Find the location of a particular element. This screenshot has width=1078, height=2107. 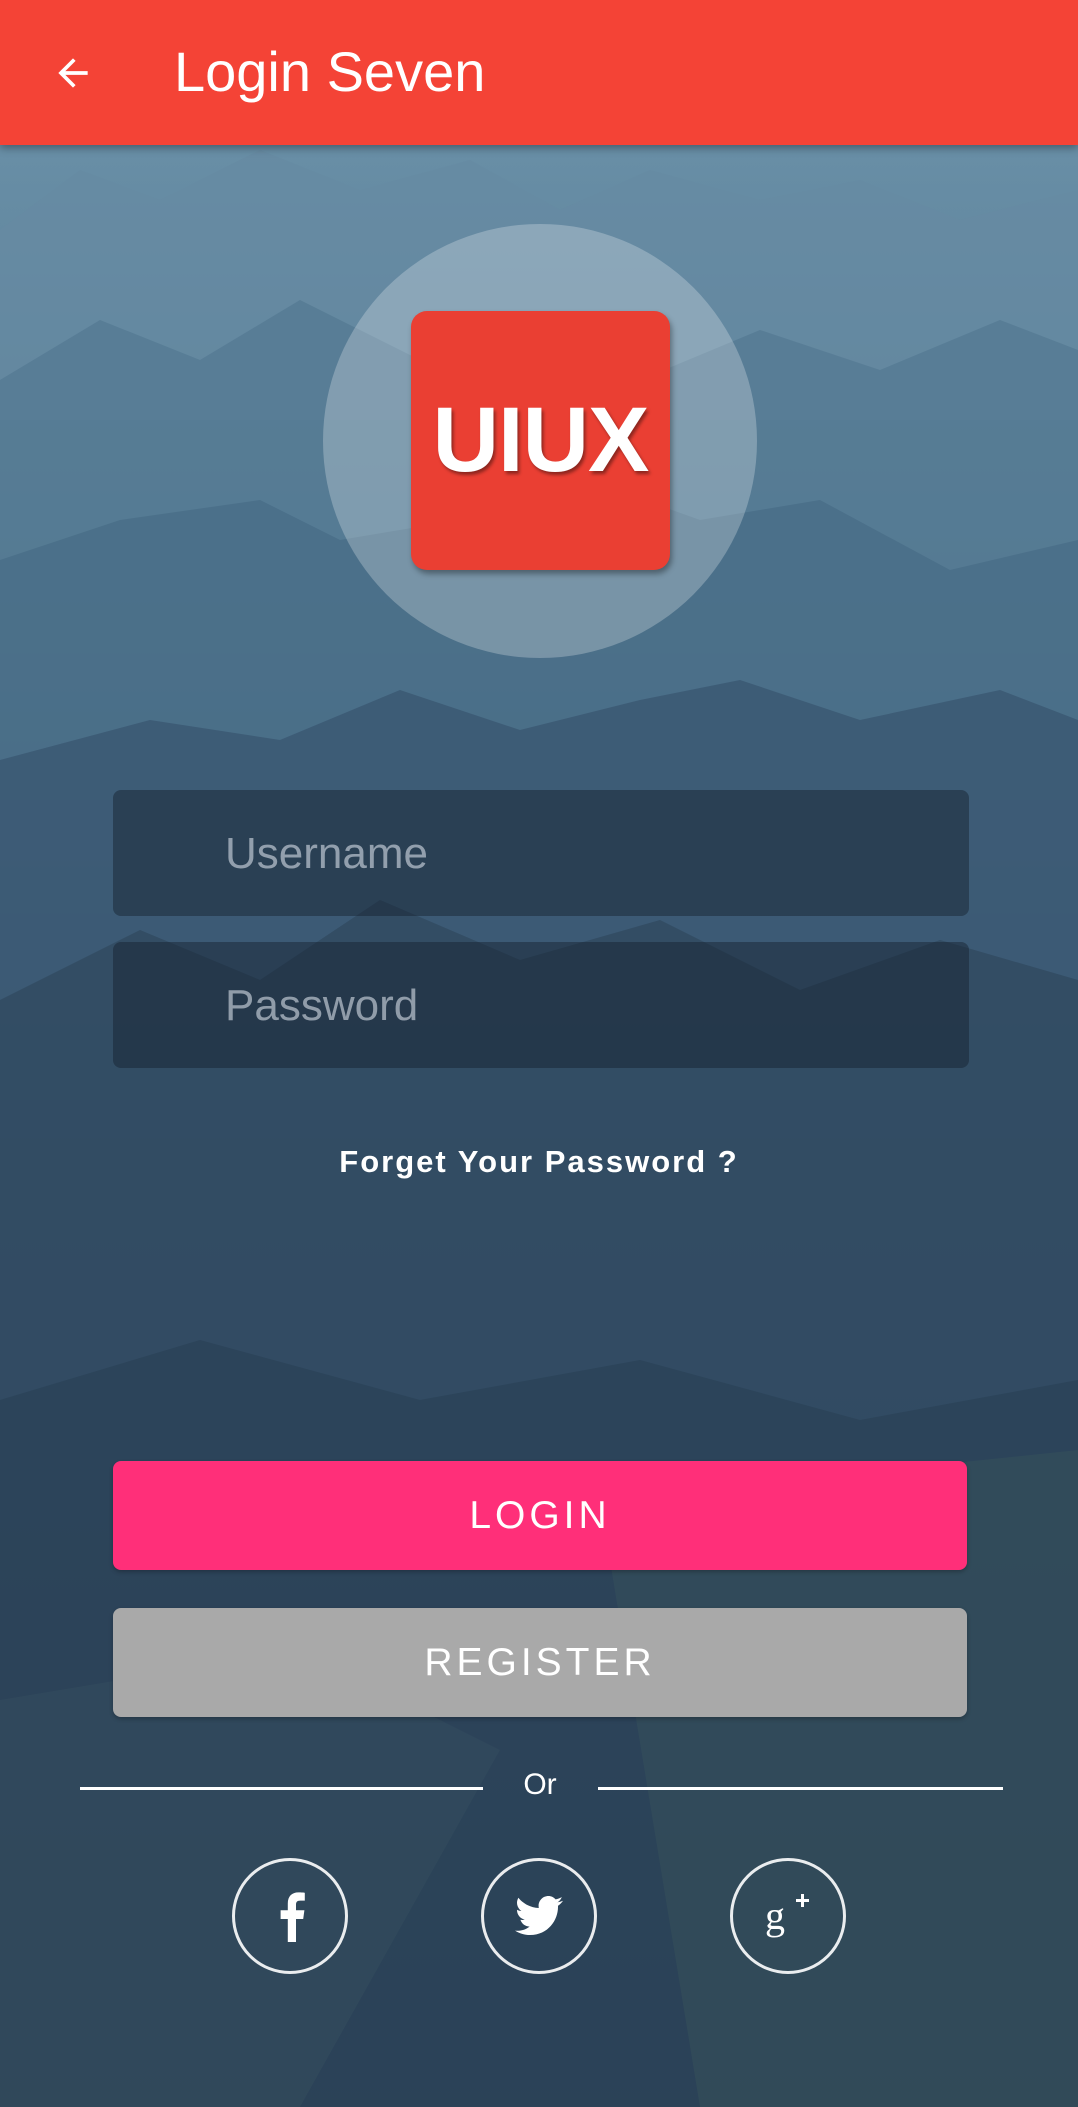

arrow-back-icon is located at coordinates (73, 73).